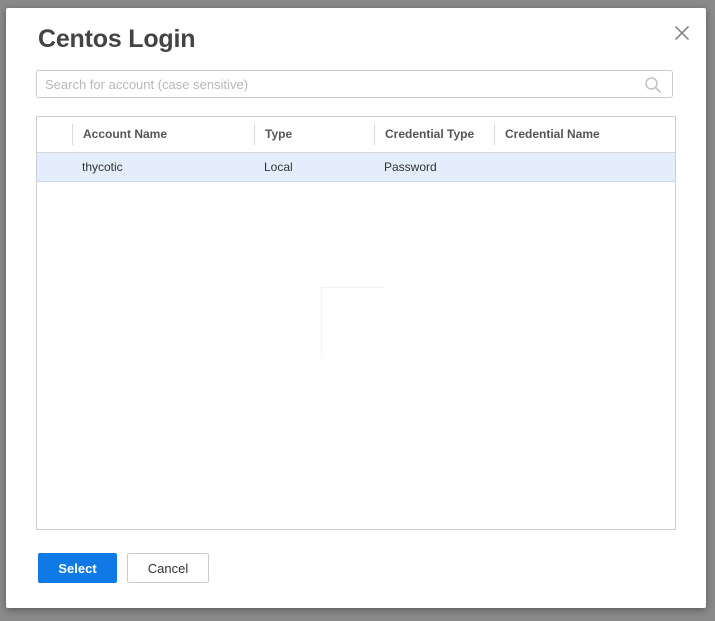  Describe the element at coordinates (278, 167) in the screenshot. I see `cell-type: Local` at that location.